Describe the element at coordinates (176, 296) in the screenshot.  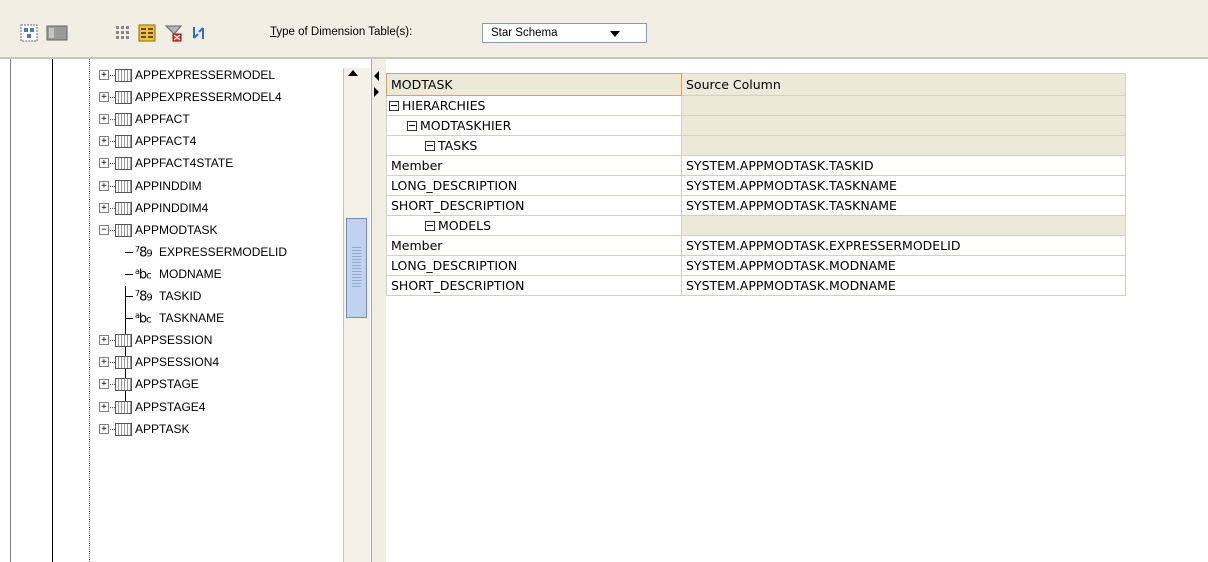
I see `tree-item: 789 TASKID` at that location.